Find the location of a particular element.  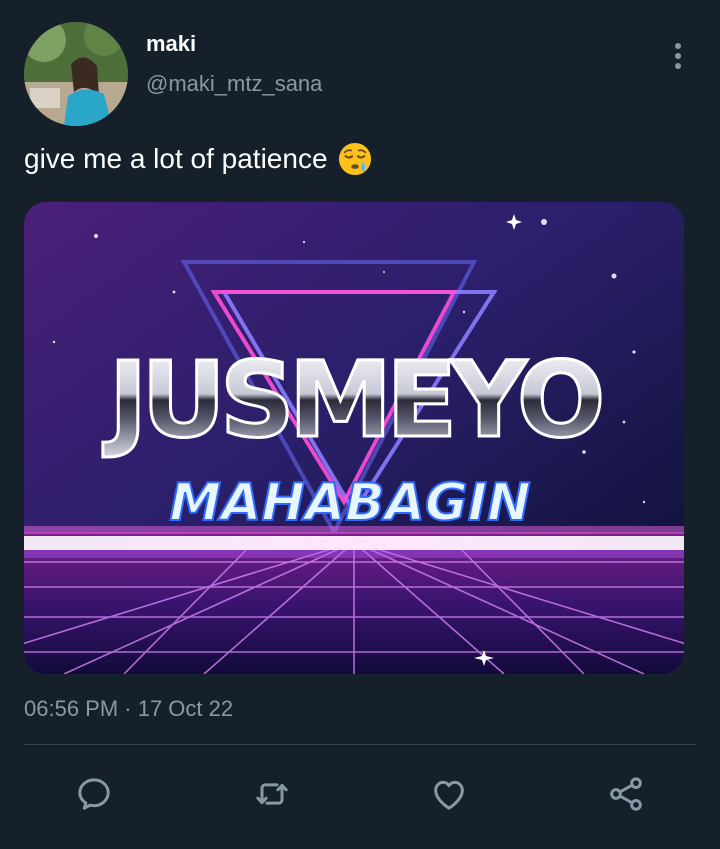

divider is located at coordinates (360, 744).